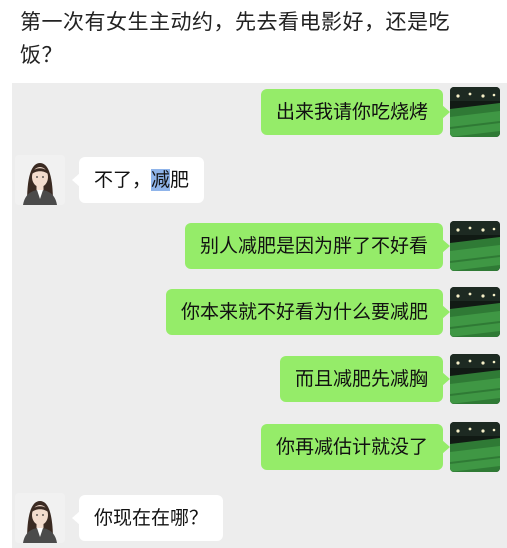 This screenshot has height=548, width=507. I want to click on incoming-message-bubble: 你现在在哪？, so click(147, 518).